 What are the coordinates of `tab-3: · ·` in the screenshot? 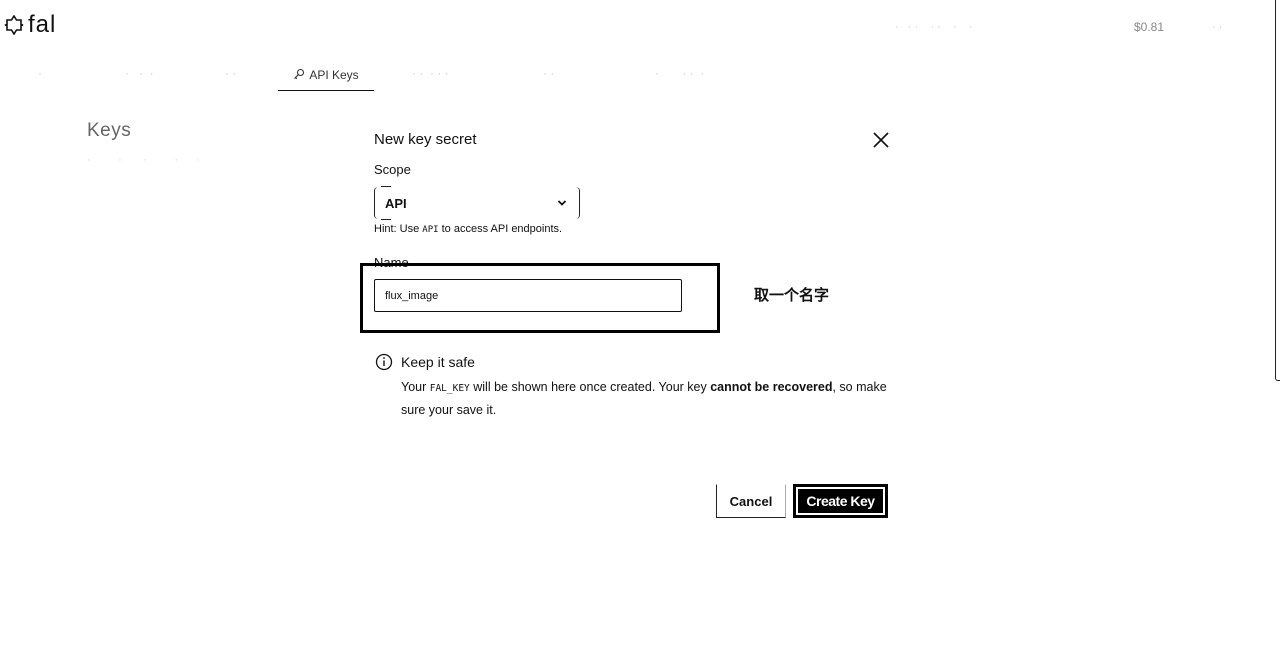 It's located at (230, 73).